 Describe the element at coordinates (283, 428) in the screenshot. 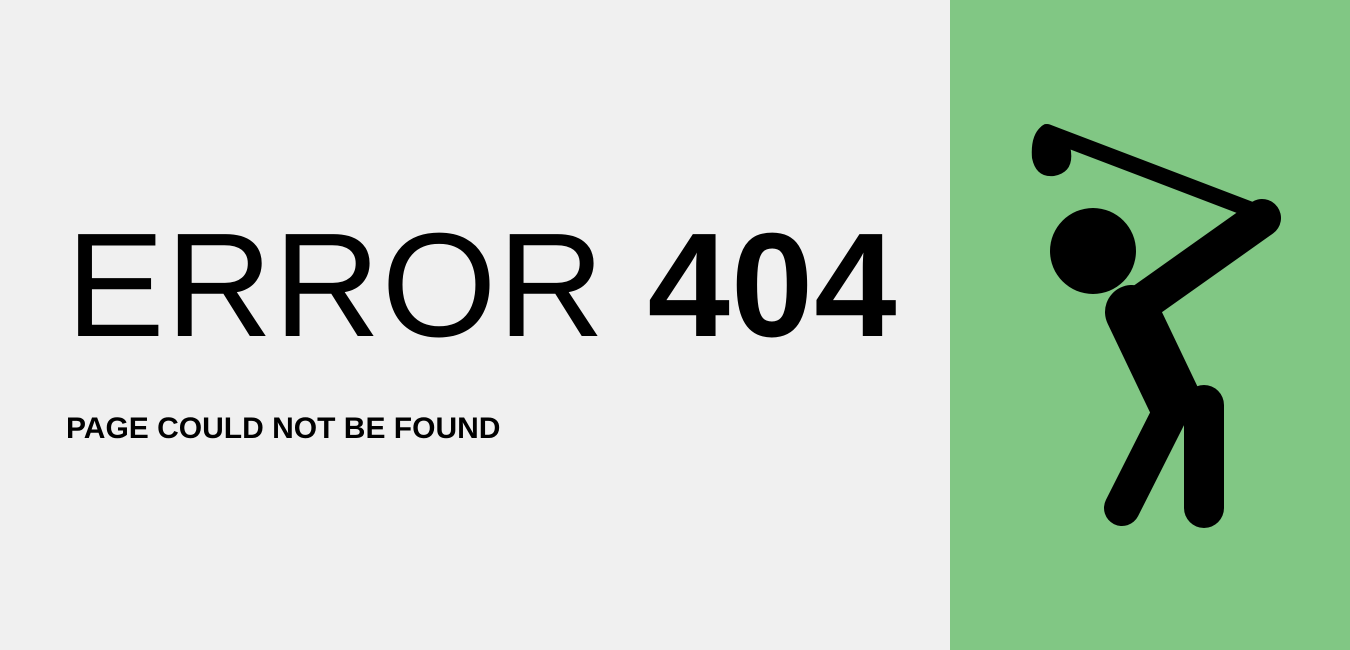

I see `error-message: PAGE COULD NOT BE FOUND` at that location.